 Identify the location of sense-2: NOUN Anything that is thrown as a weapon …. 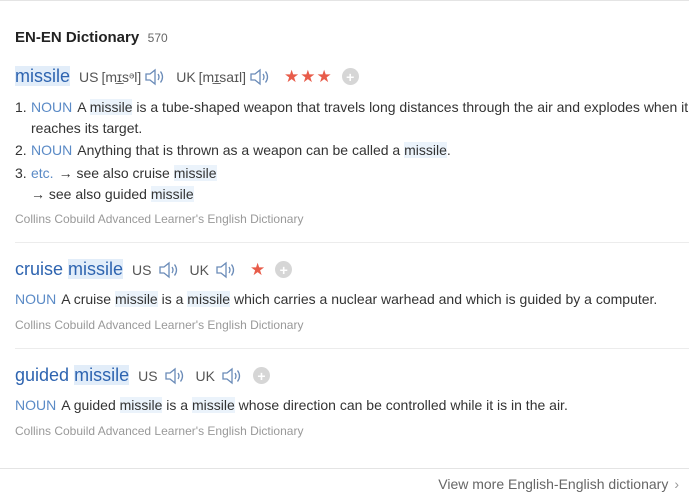
(241, 150).